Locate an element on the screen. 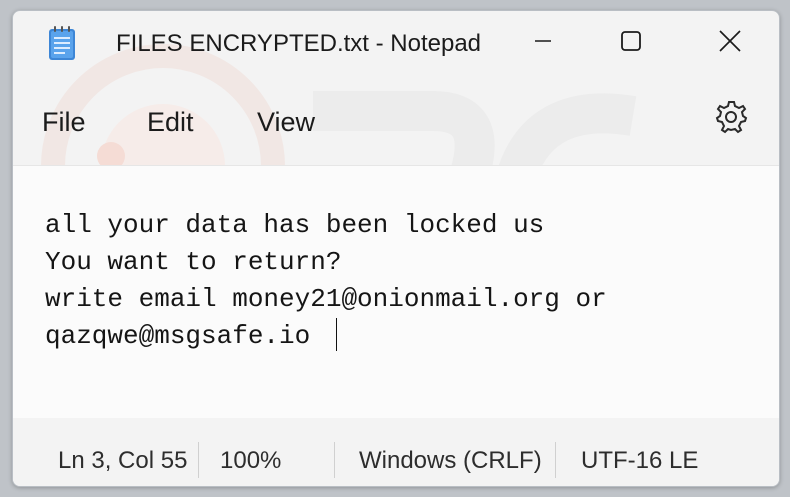 Image resolution: width=790 pixels, height=497 pixels. editor-line-3: write email money21@onionmail.org or is located at coordinates (326, 299).